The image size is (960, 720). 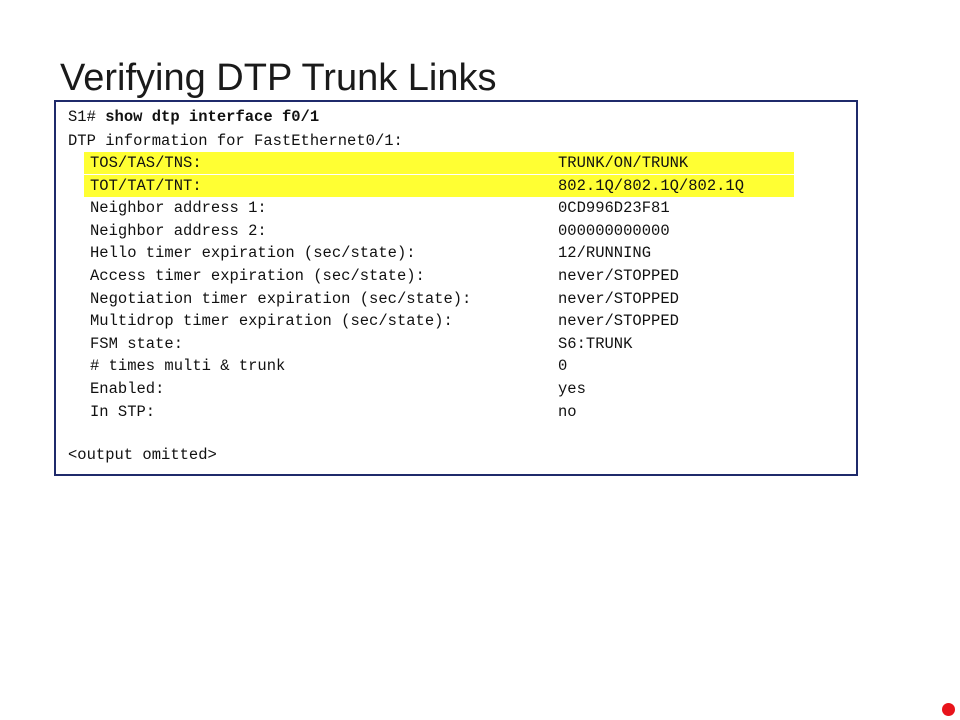 I want to click on dtp-field-value: 000000000000, so click(x=614, y=230).